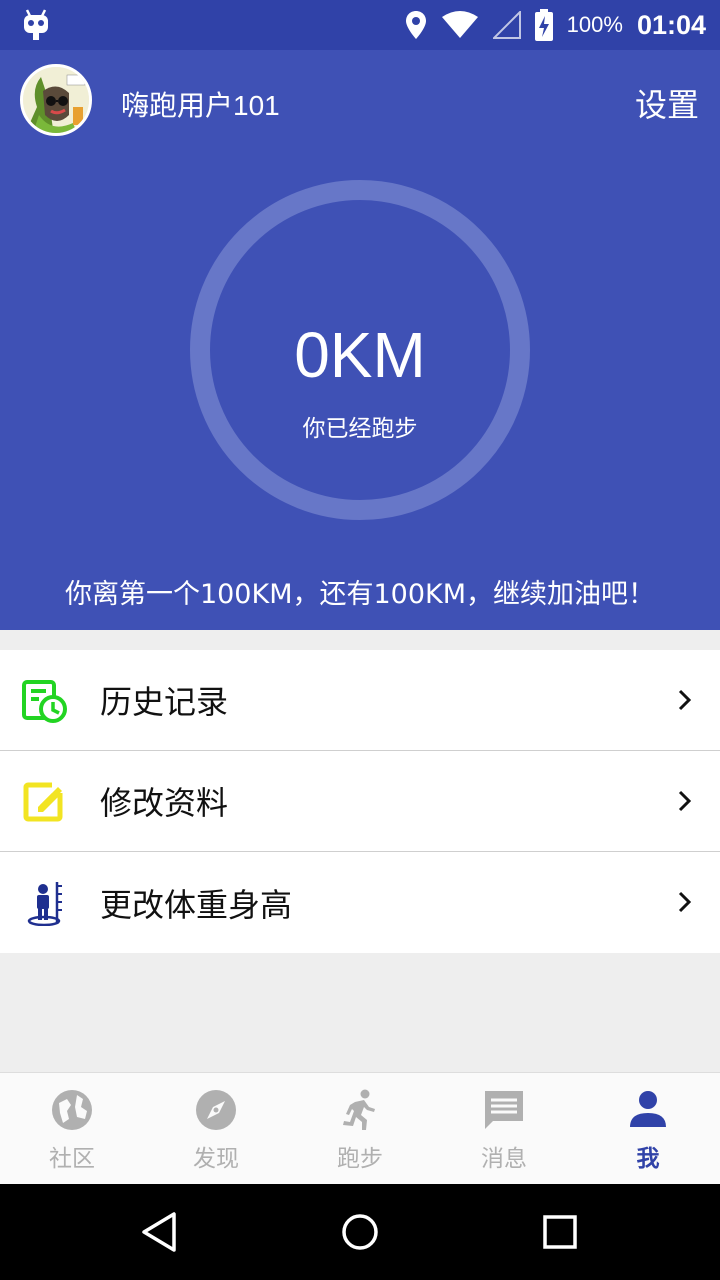 The width and height of the screenshot is (720, 1280). Describe the element at coordinates (459, 24) in the screenshot. I see `wifi-icon` at that location.